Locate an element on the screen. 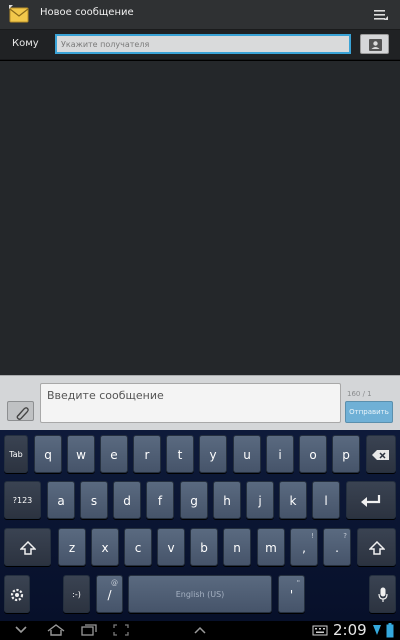  backspace-icon is located at coordinates (380, 454).